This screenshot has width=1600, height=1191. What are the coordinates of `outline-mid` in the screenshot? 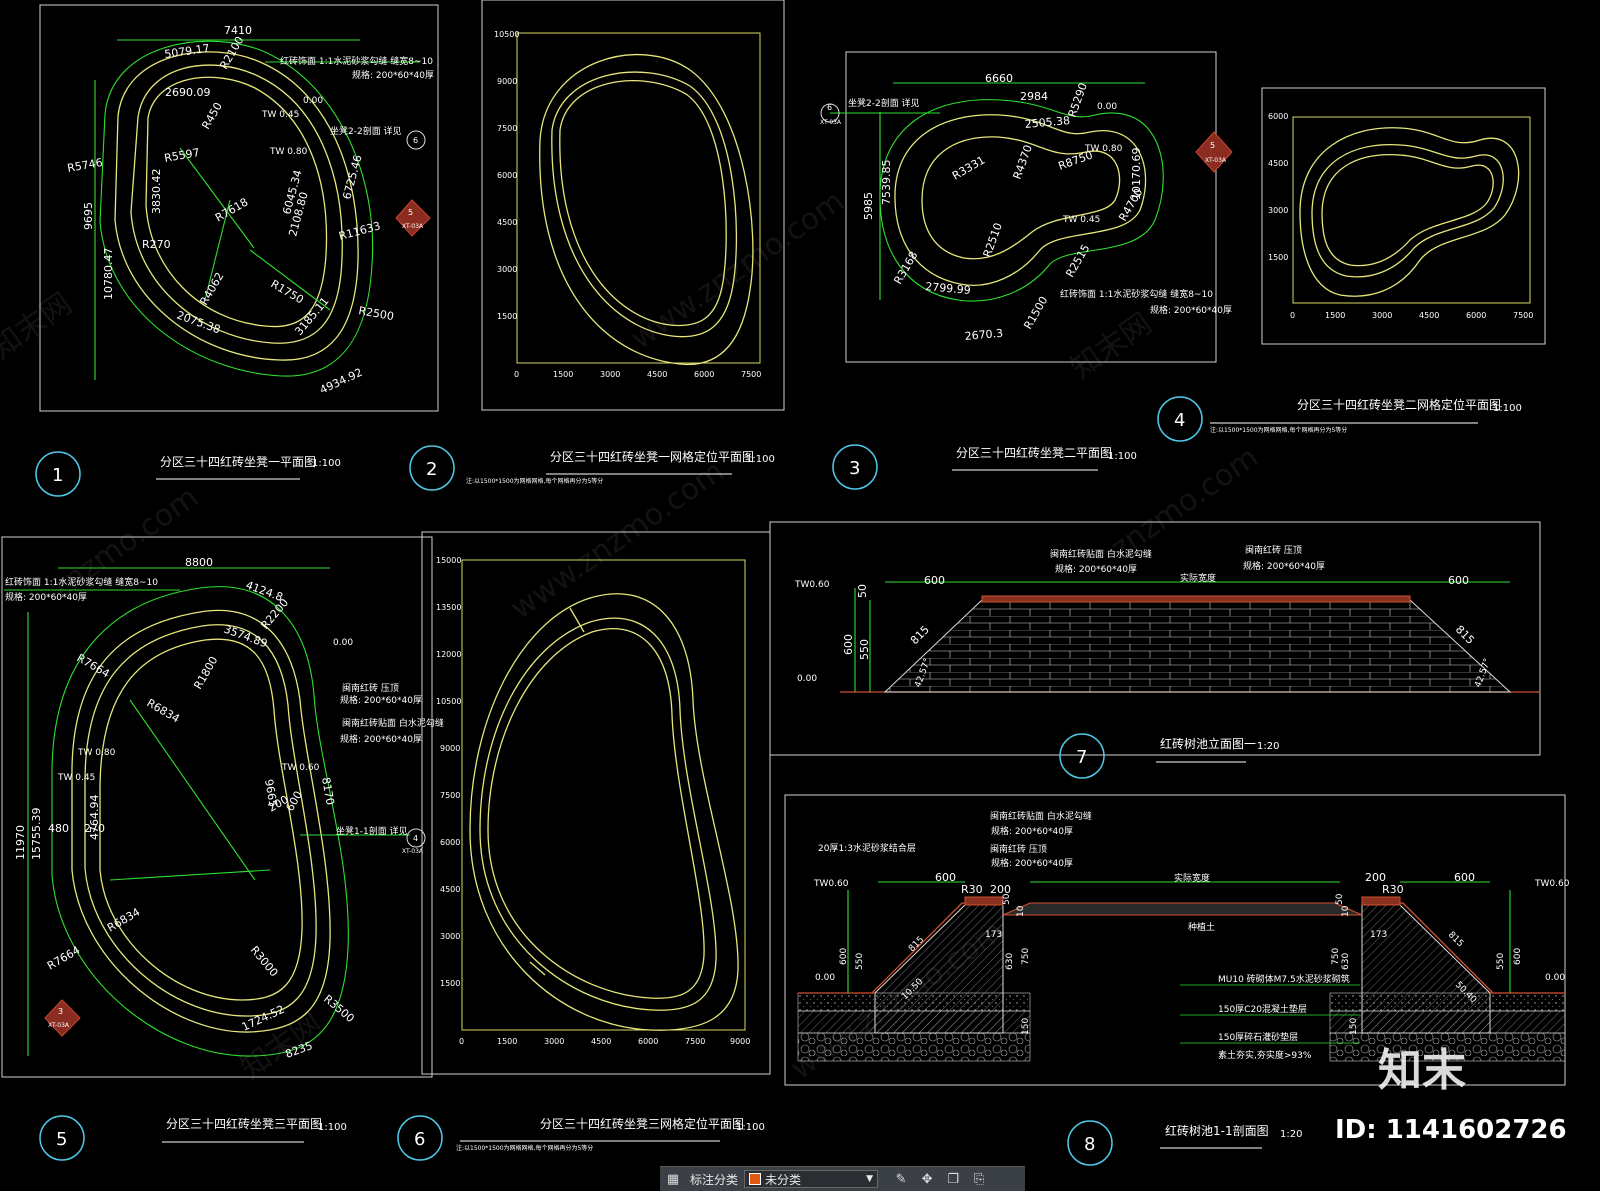 It's located at (598, 814).